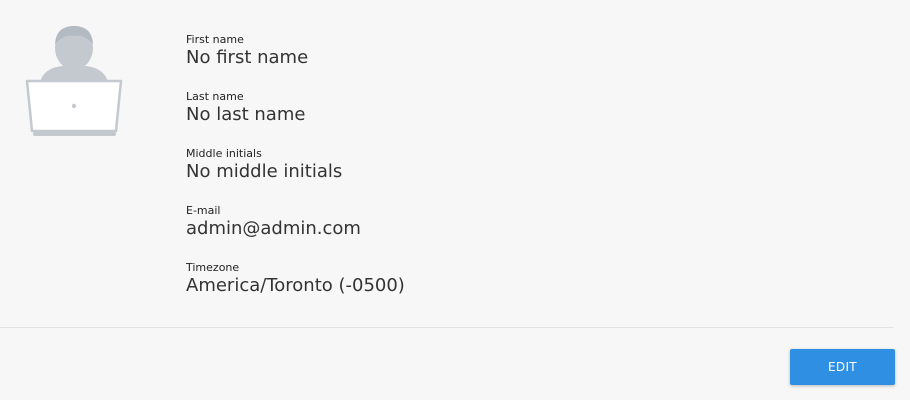 Image resolution: width=910 pixels, height=400 pixels. Describe the element at coordinates (295, 285) in the screenshot. I see `timezone-value: America/Toronto (-0500)` at that location.